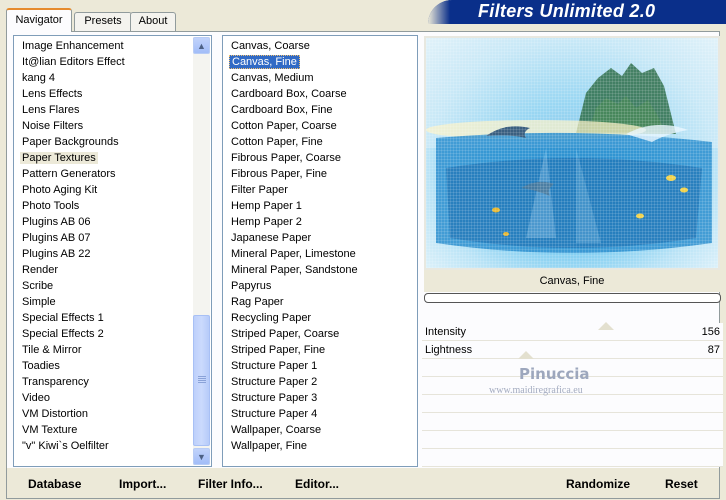  I want to click on category-item: Pattern Generators, so click(112, 174).